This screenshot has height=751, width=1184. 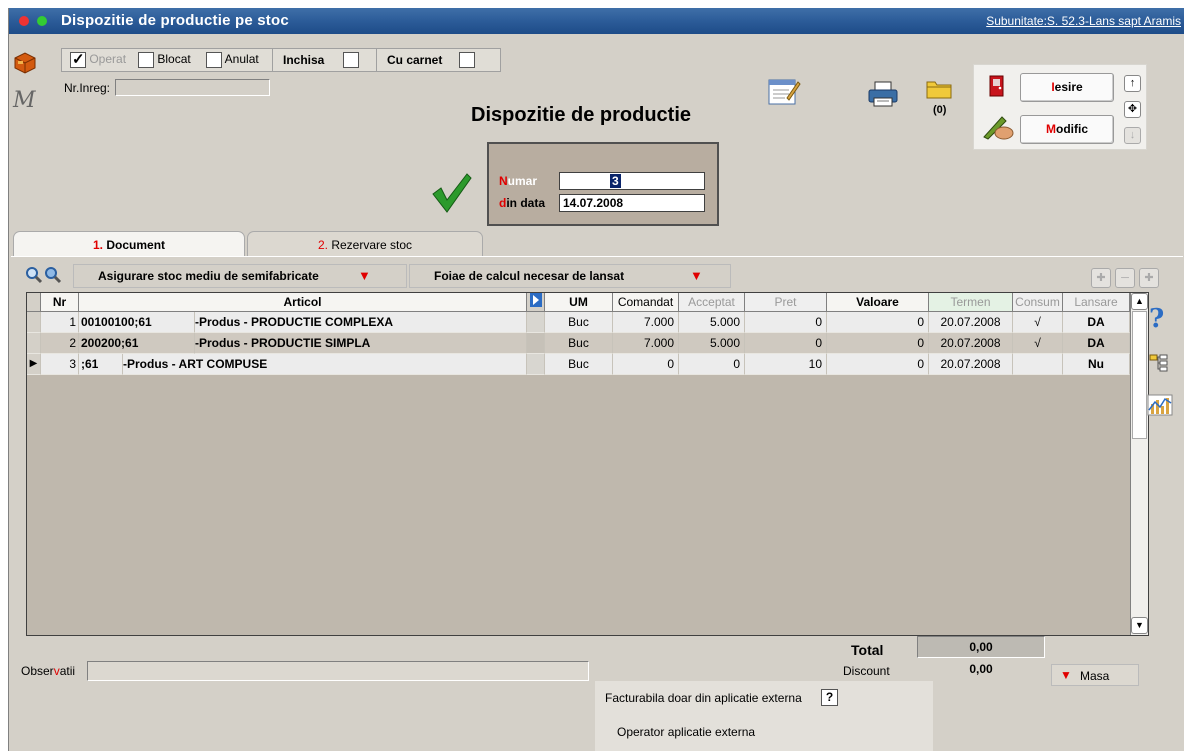 I want to click on iesire-button: Iesire, so click(x=1067, y=87).